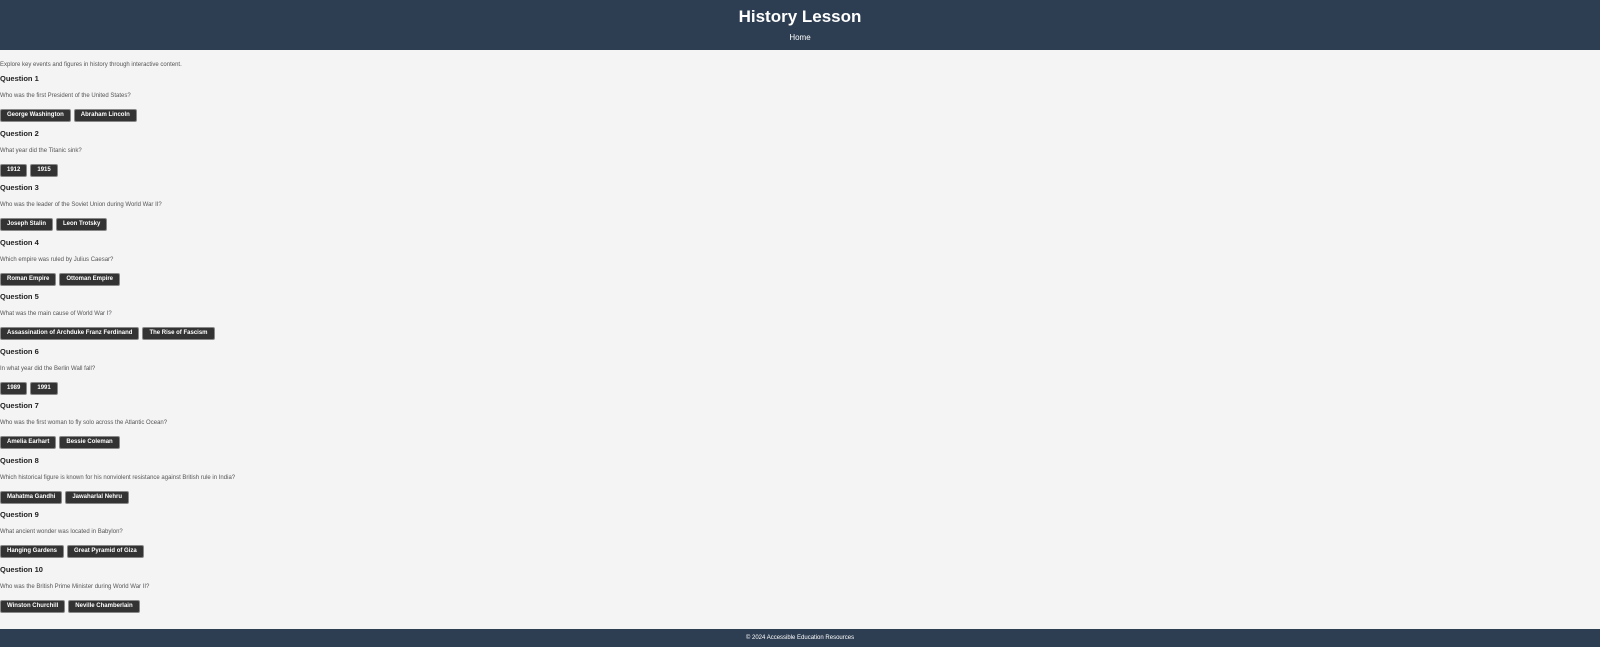 This screenshot has height=647, width=1600. I want to click on answer-group: Joseph Stalin Leon Trotsky, so click(800, 224).